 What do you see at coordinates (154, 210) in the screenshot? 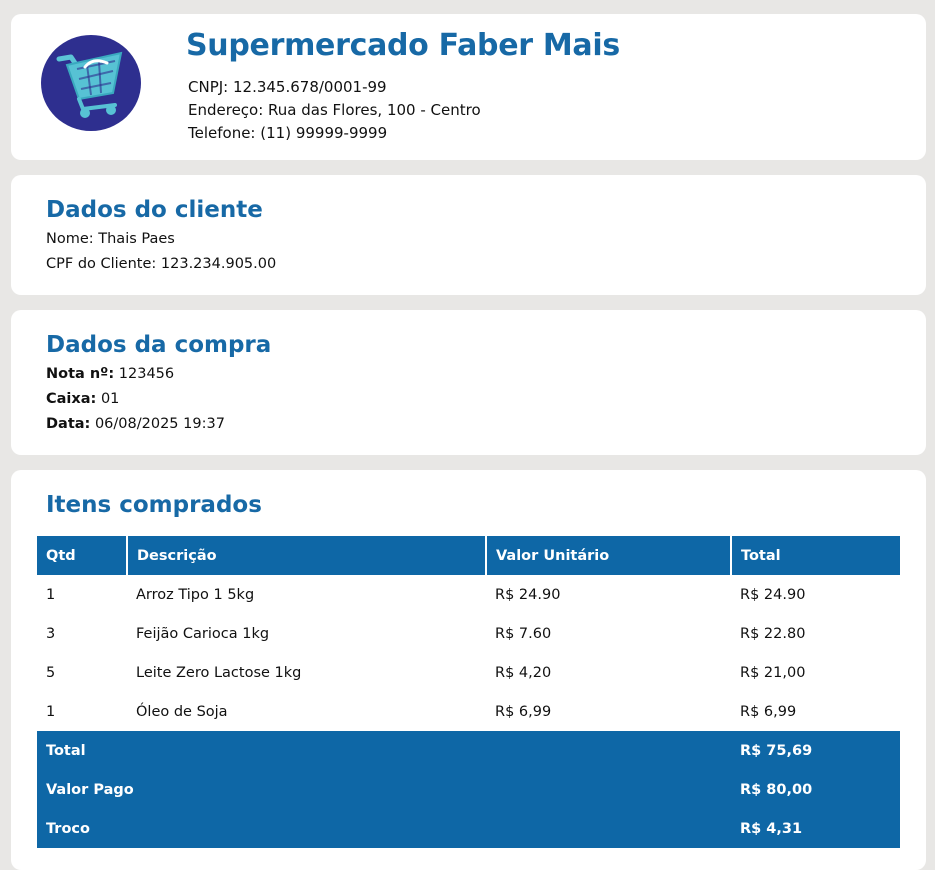
I see `client-section-title: Dados do cliente` at bounding box center [154, 210].